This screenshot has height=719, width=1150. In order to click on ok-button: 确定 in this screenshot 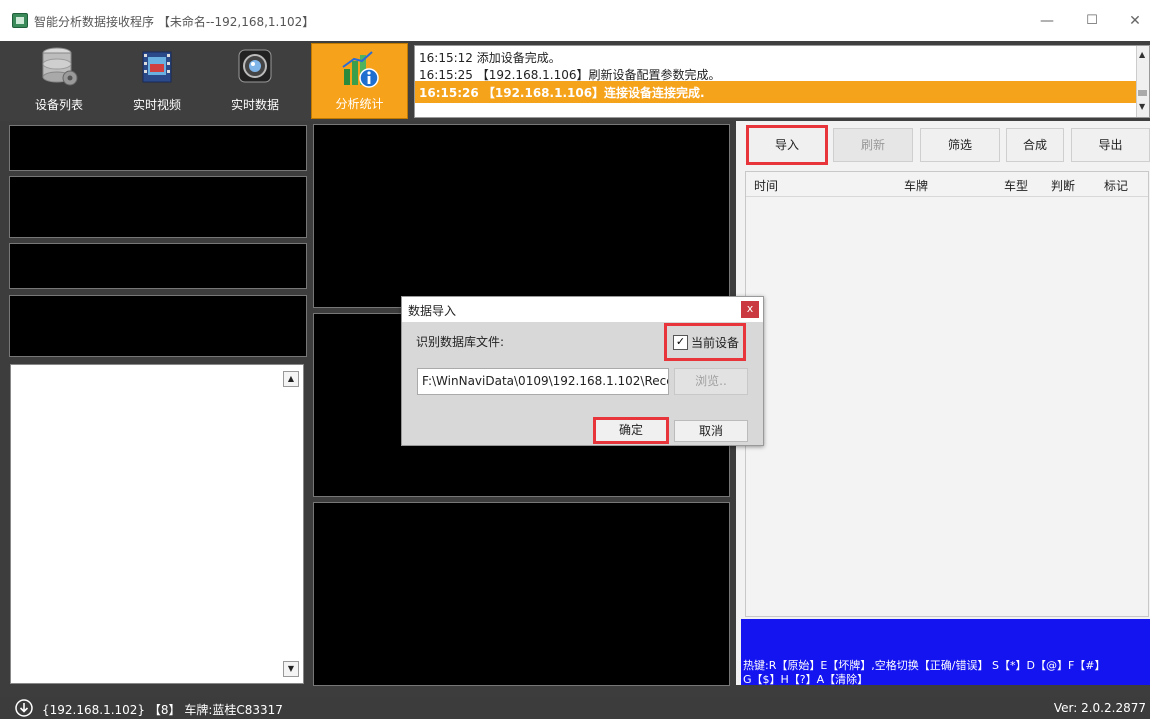, I will do `click(631, 430)`.